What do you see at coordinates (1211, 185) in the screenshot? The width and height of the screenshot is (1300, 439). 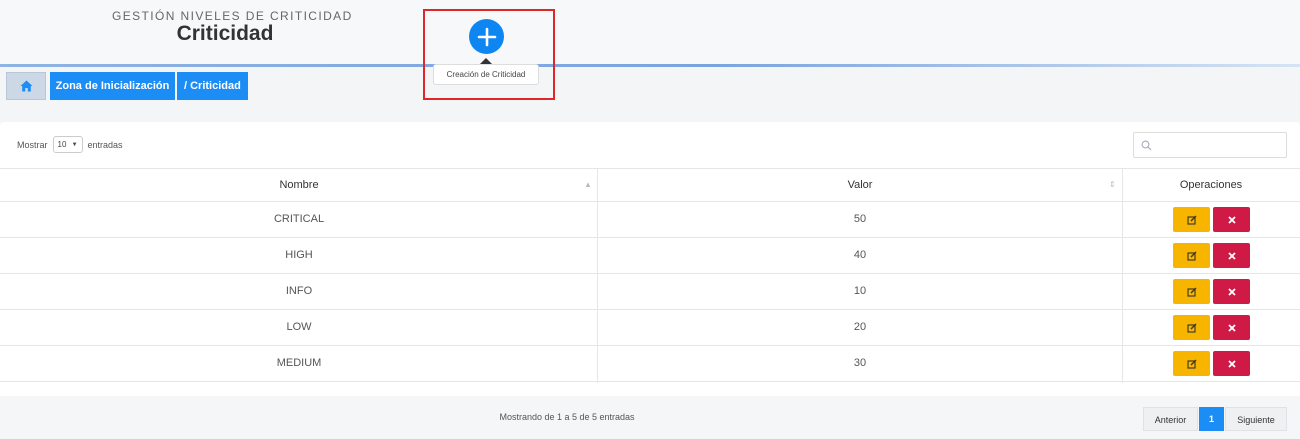 I see `header-operaciones: Operaciones` at bounding box center [1211, 185].